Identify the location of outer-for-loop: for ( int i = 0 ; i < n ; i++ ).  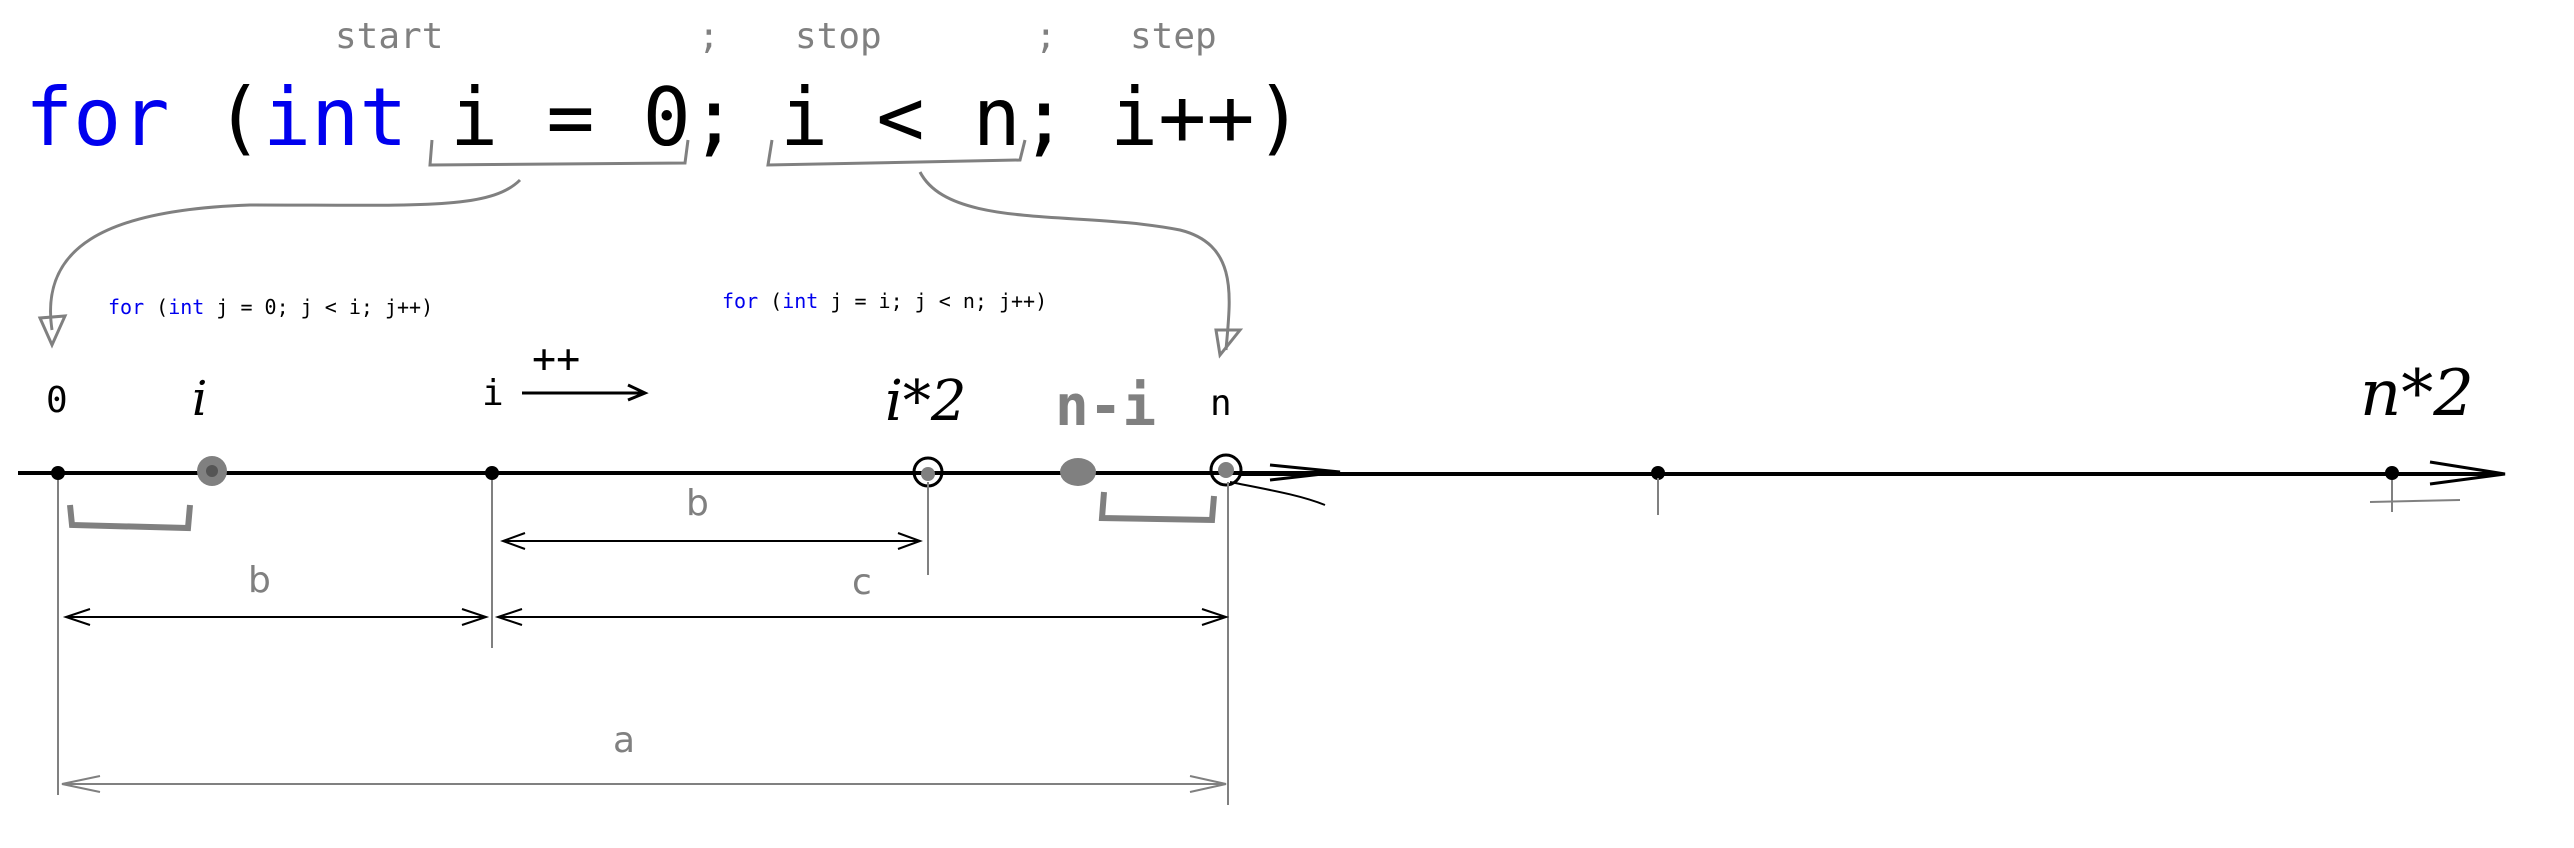
(664, 117).